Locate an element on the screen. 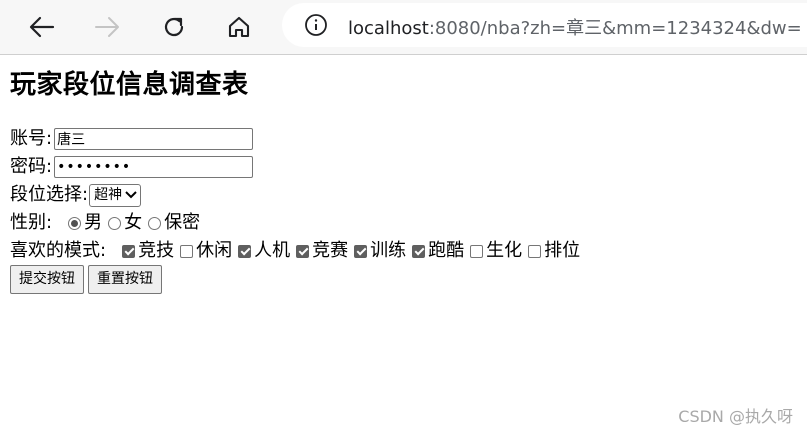 Image resolution: width=807 pixels, height=433 pixels. gender-male-label: 男 is located at coordinates (93, 222).